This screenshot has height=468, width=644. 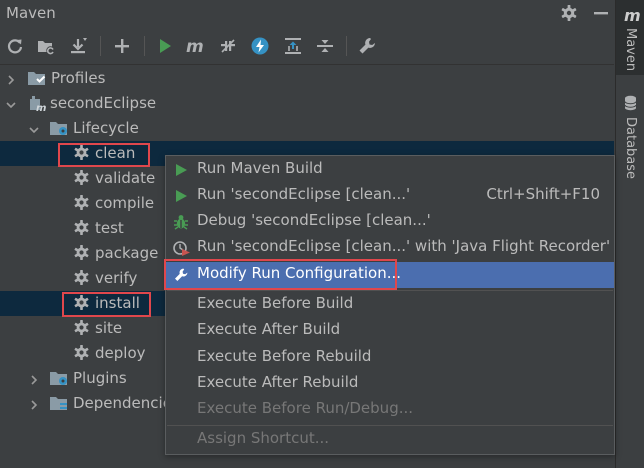 What do you see at coordinates (260, 46) in the screenshot?
I see `lightning-icon` at bounding box center [260, 46].